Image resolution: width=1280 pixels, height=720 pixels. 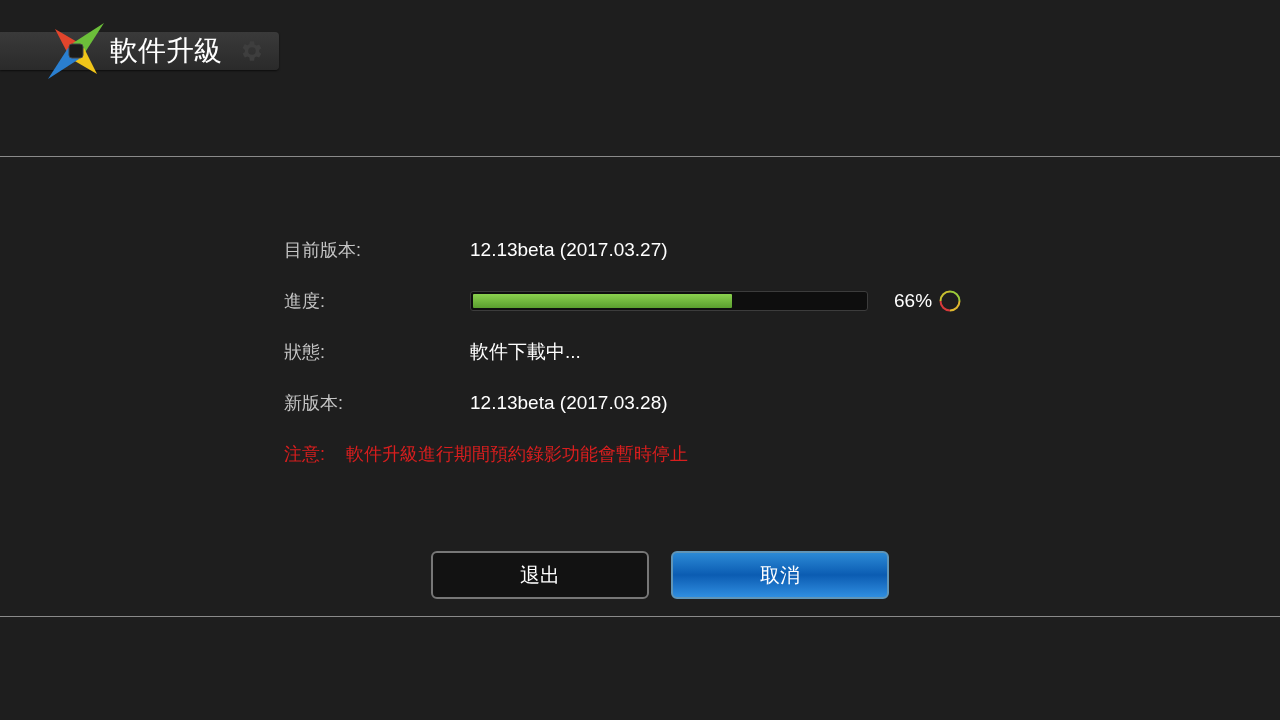 What do you see at coordinates (314, 402) in the screenshot?
I see `field-label: 新版本:` at bounding box center [314, 402].